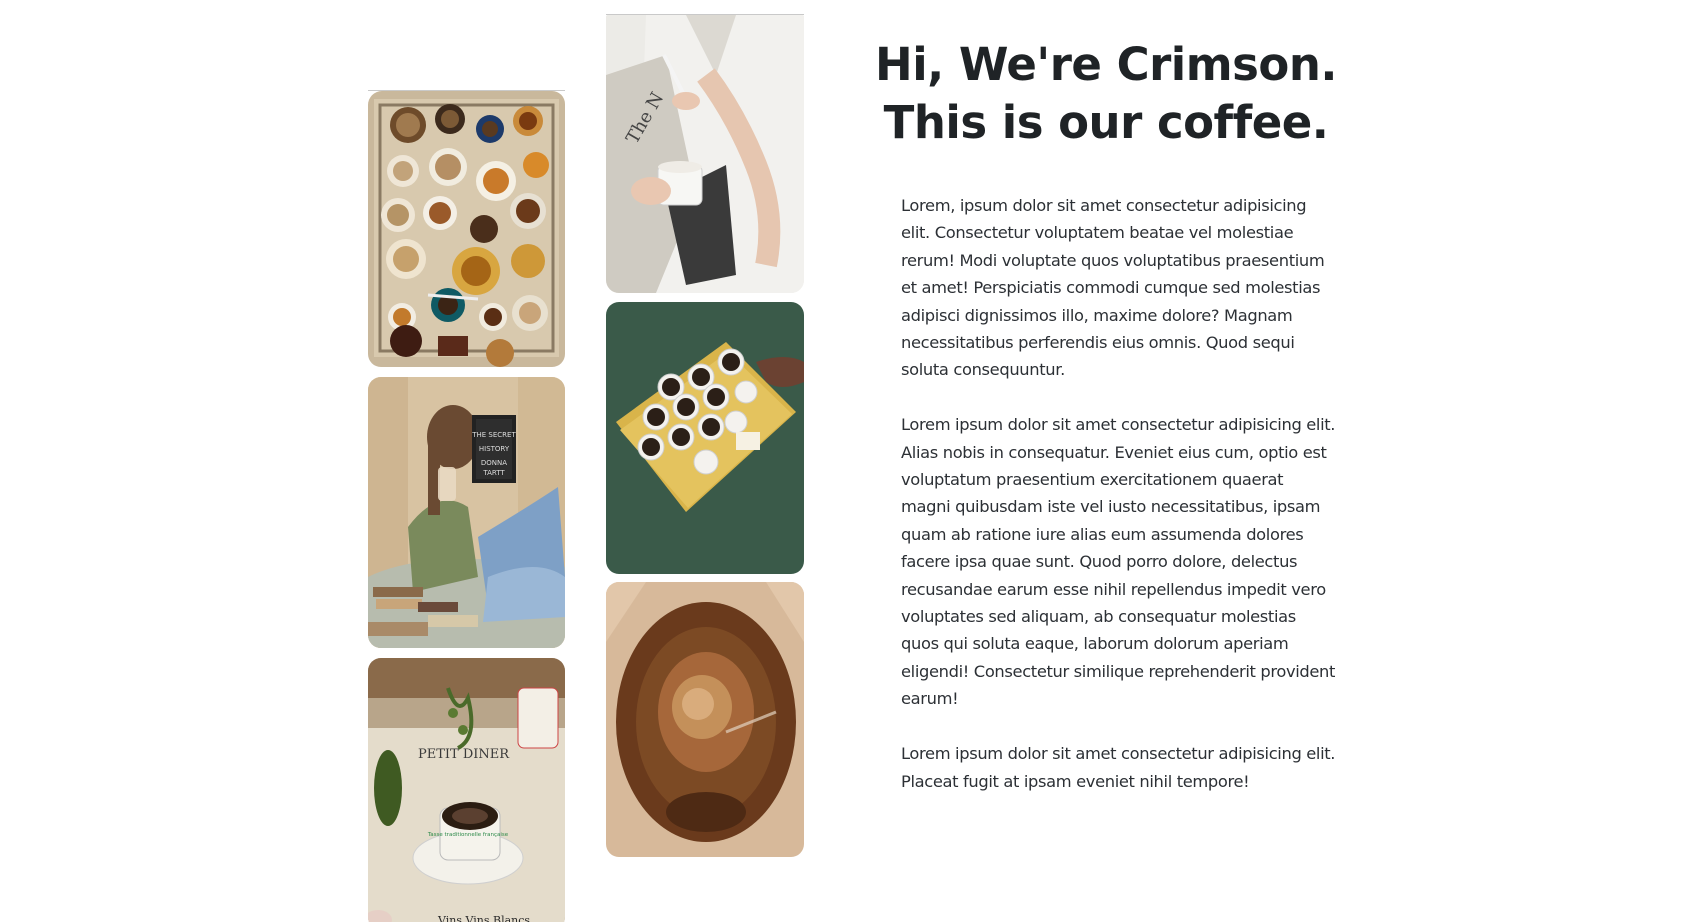 This screenshot has width=1698, height=922. What do you see at coordinates (493, 435) in the screenshot?
I see `book-title-text: THE SECRET` at bounding box center [493, 435].